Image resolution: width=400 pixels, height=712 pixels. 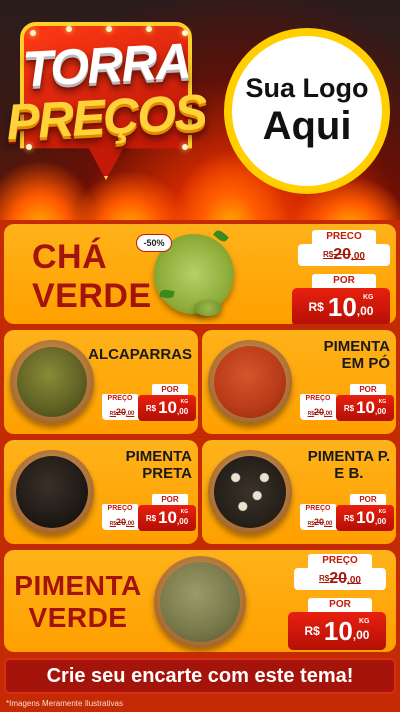 I want to click on product-name-line1: CHÁ, so click(x=70, y=257).